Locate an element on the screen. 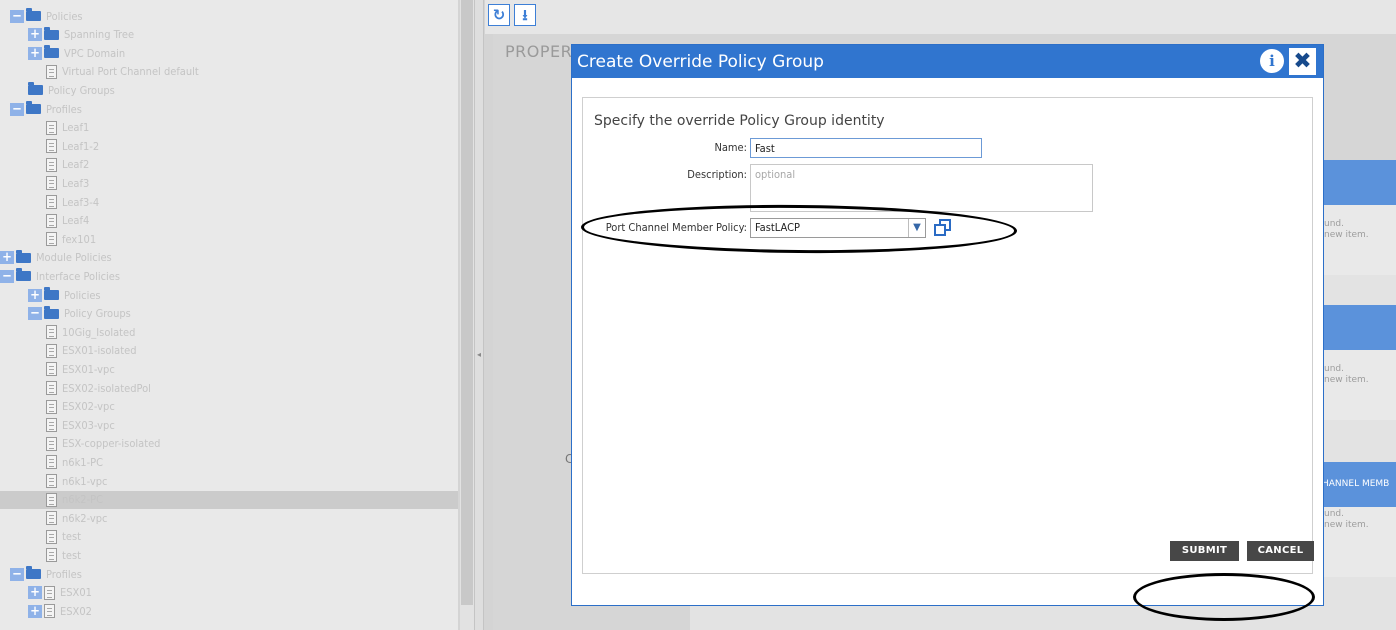 The image size is (1396, 630). collapse-arrow-icon: ◂ is located at coordinates (479, 354).